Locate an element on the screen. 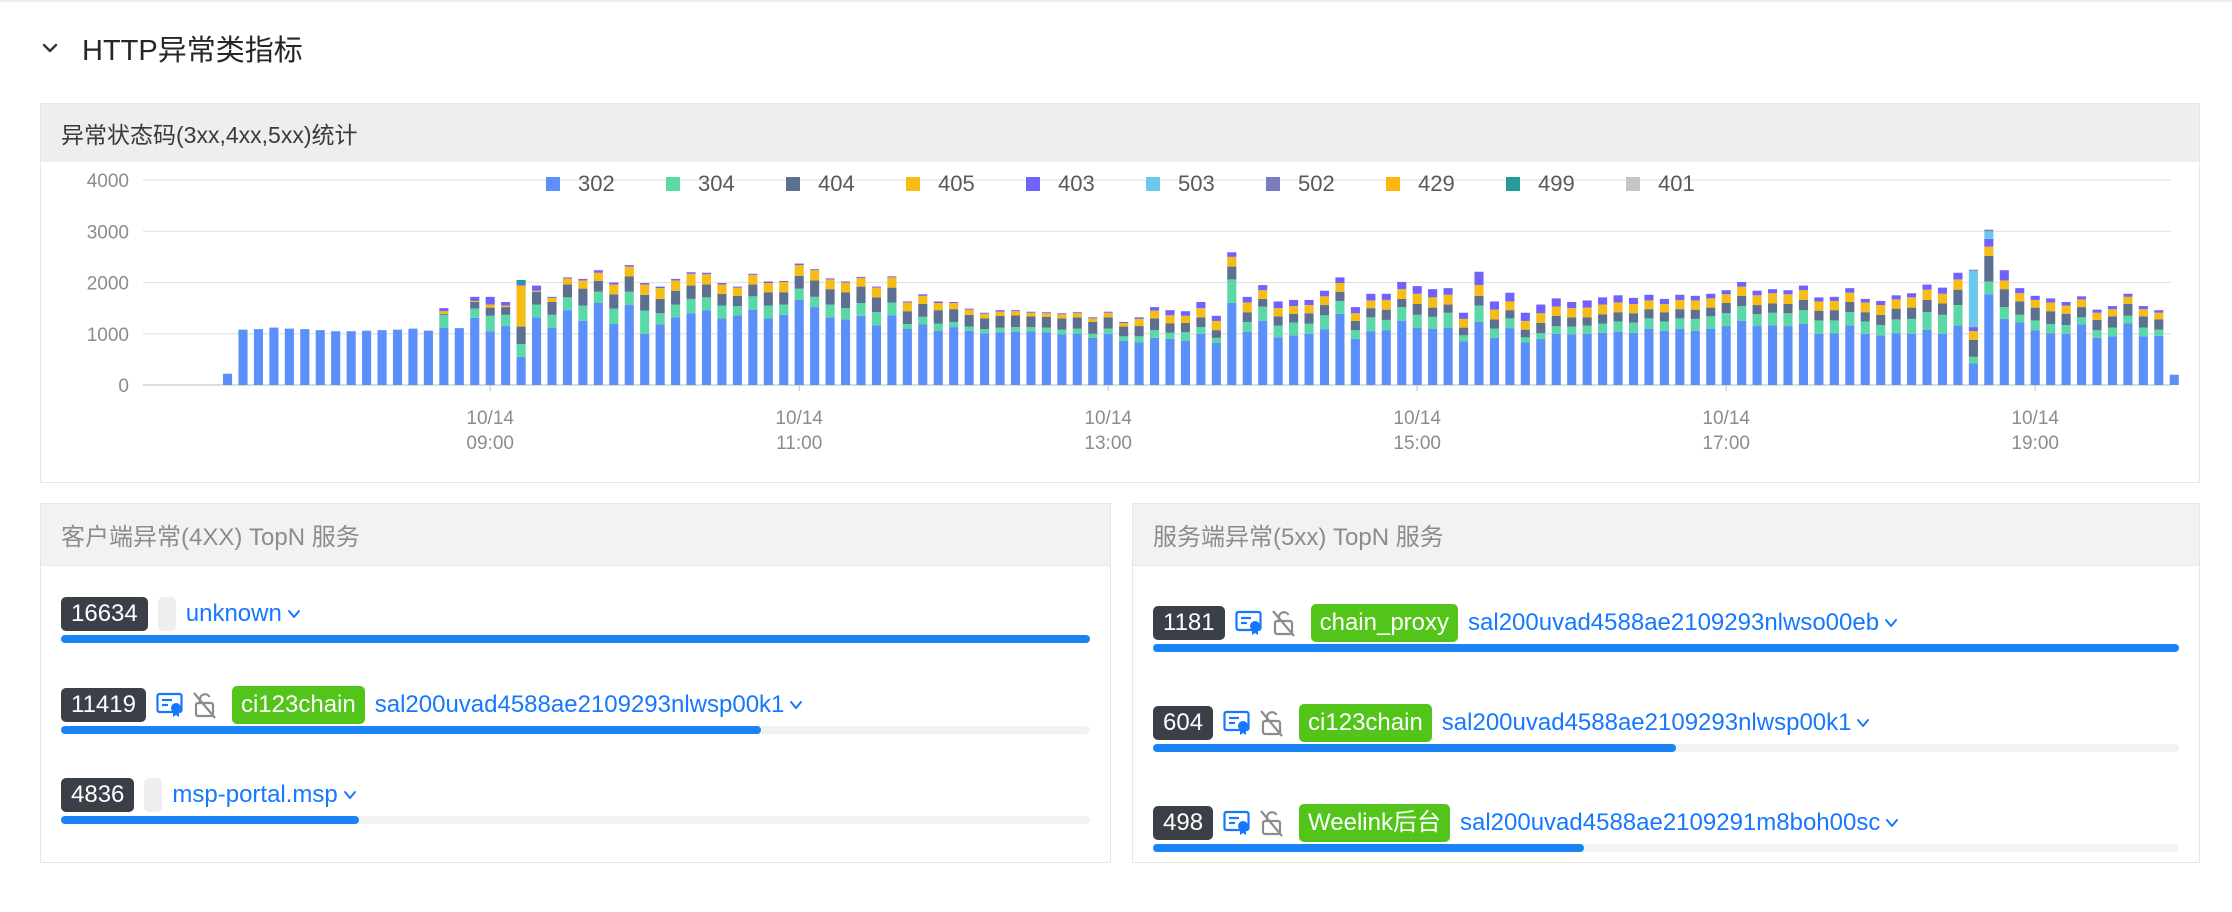 The width and height of the screenshot is (2232, 912). legend-item-401: 401 is located at coordinates (1660, 183).